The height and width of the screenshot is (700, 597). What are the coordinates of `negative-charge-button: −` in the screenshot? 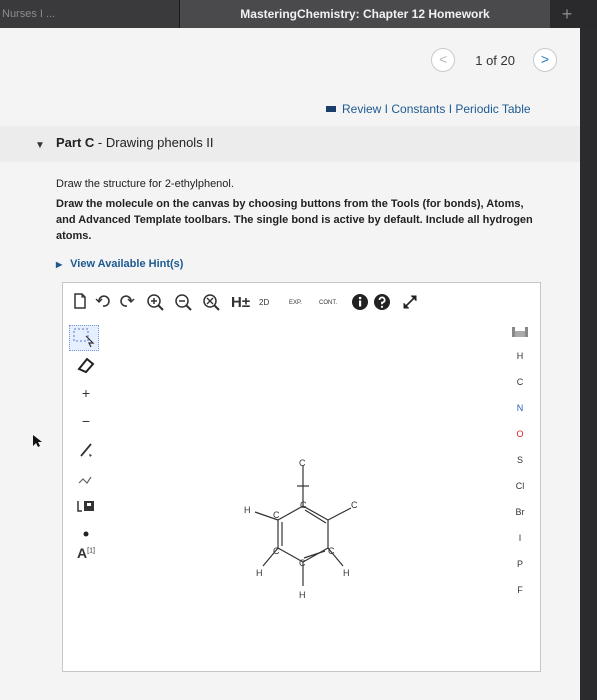 It's located at (86, 421).